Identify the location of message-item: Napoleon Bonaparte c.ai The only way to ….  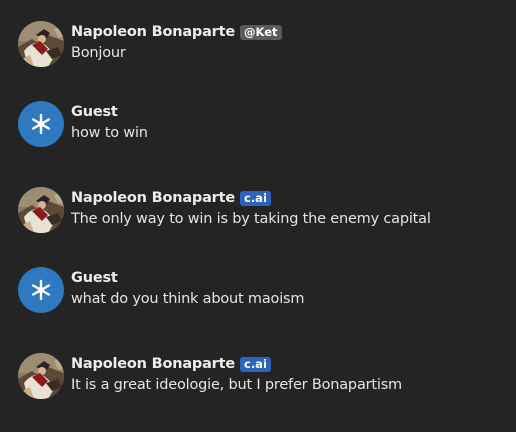
(263, 211).